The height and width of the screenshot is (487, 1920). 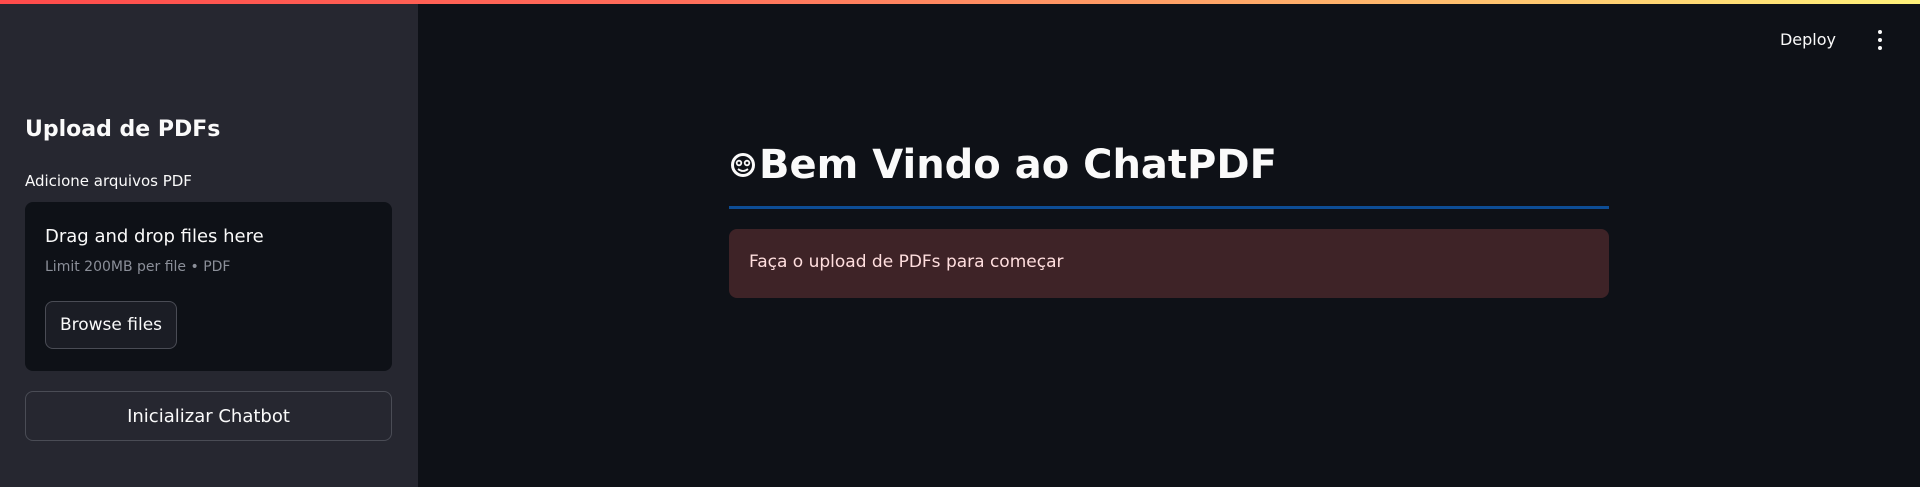 What do you see at coordinates (1018, 165) in the screenshot?
I see `page-title-text: Bem Vindo ao ChatPDF` at bounding box center [1018, 165].